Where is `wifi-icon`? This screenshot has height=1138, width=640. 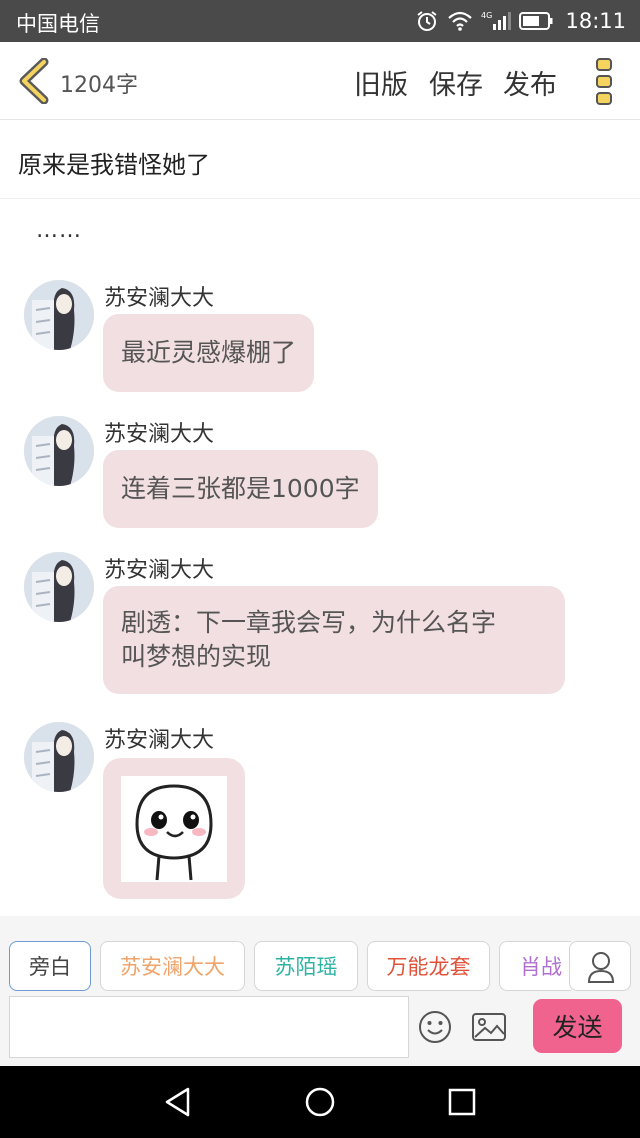 wifi-icon is located at coordinates (460, 21).